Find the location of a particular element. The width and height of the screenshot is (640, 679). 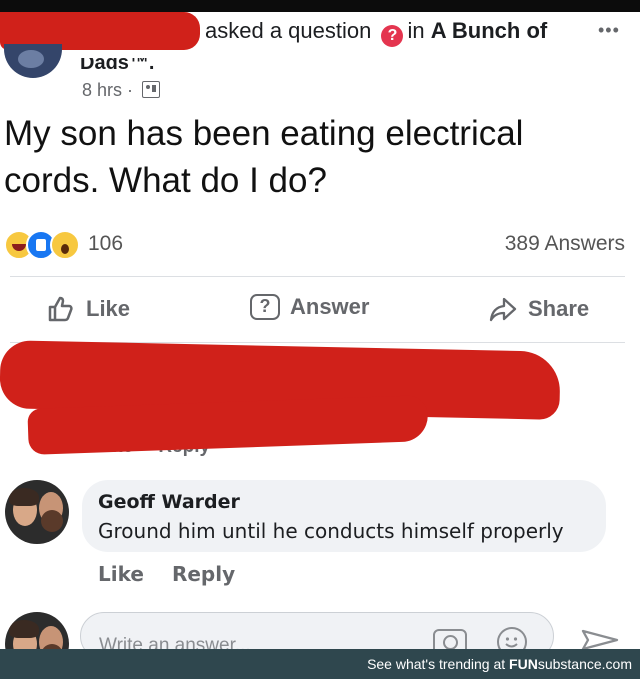

asked-question-text: asked a question is located at coordinates (288, 30).